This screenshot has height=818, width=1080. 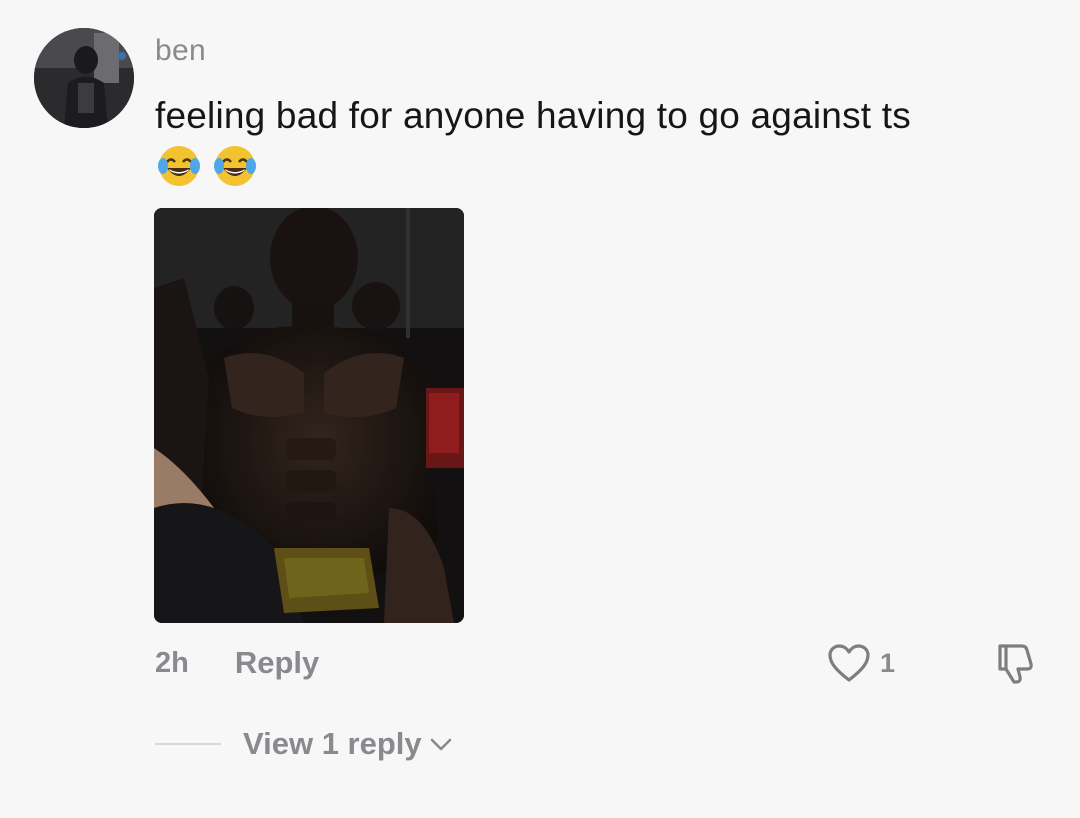 What do you see at coordinates (180, 51) in the screenshot?
I see `username: ben` at bounding box center [180, 51].